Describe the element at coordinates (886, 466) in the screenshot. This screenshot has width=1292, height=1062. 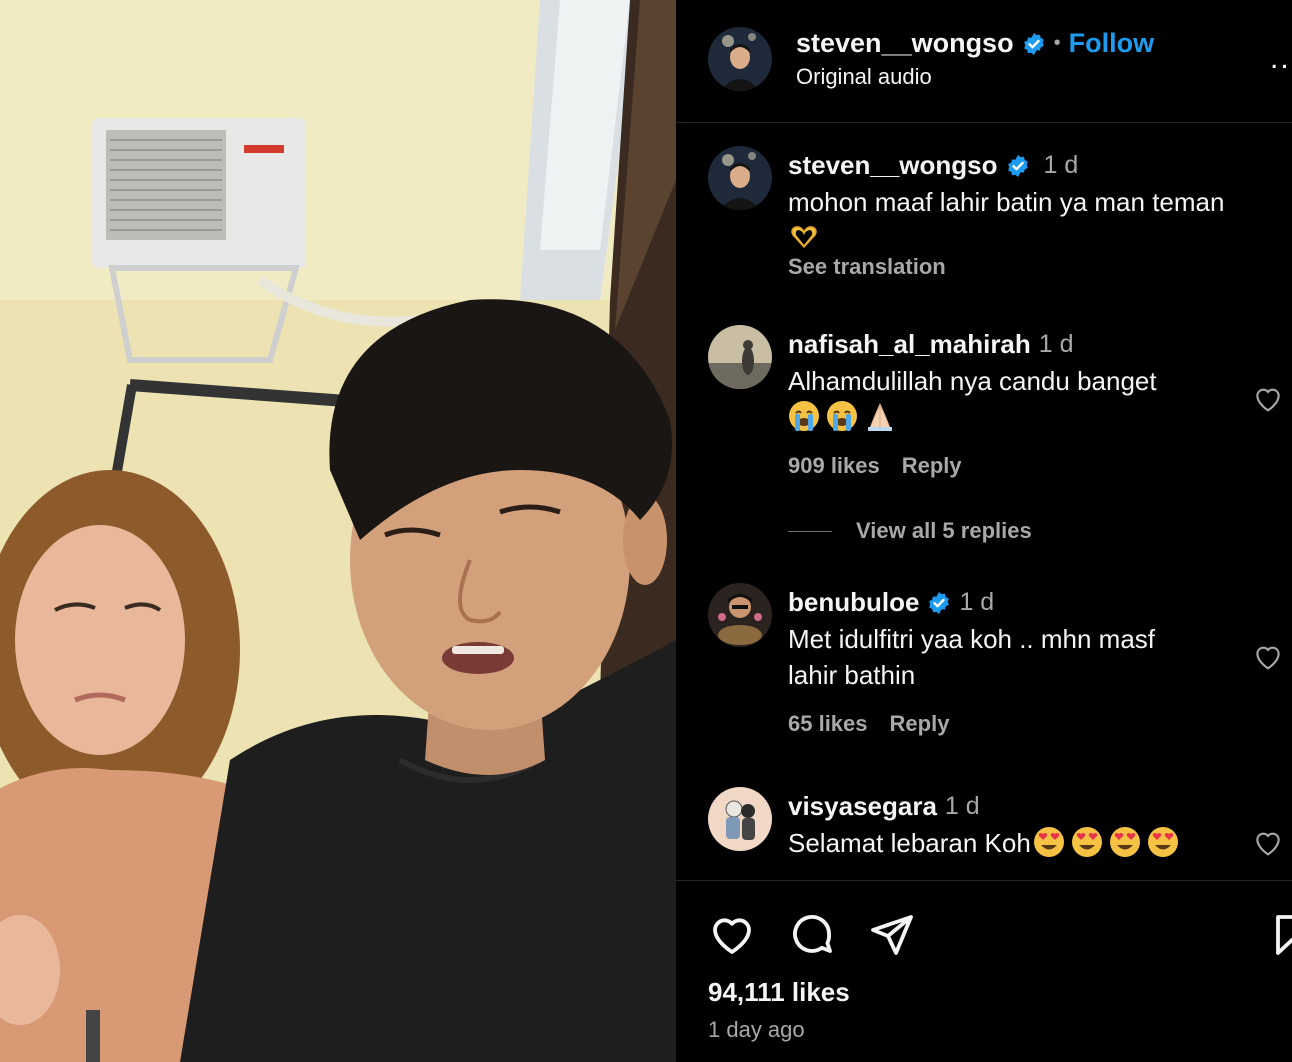
I see `comment-meta: 909 likes Reply` at that location.